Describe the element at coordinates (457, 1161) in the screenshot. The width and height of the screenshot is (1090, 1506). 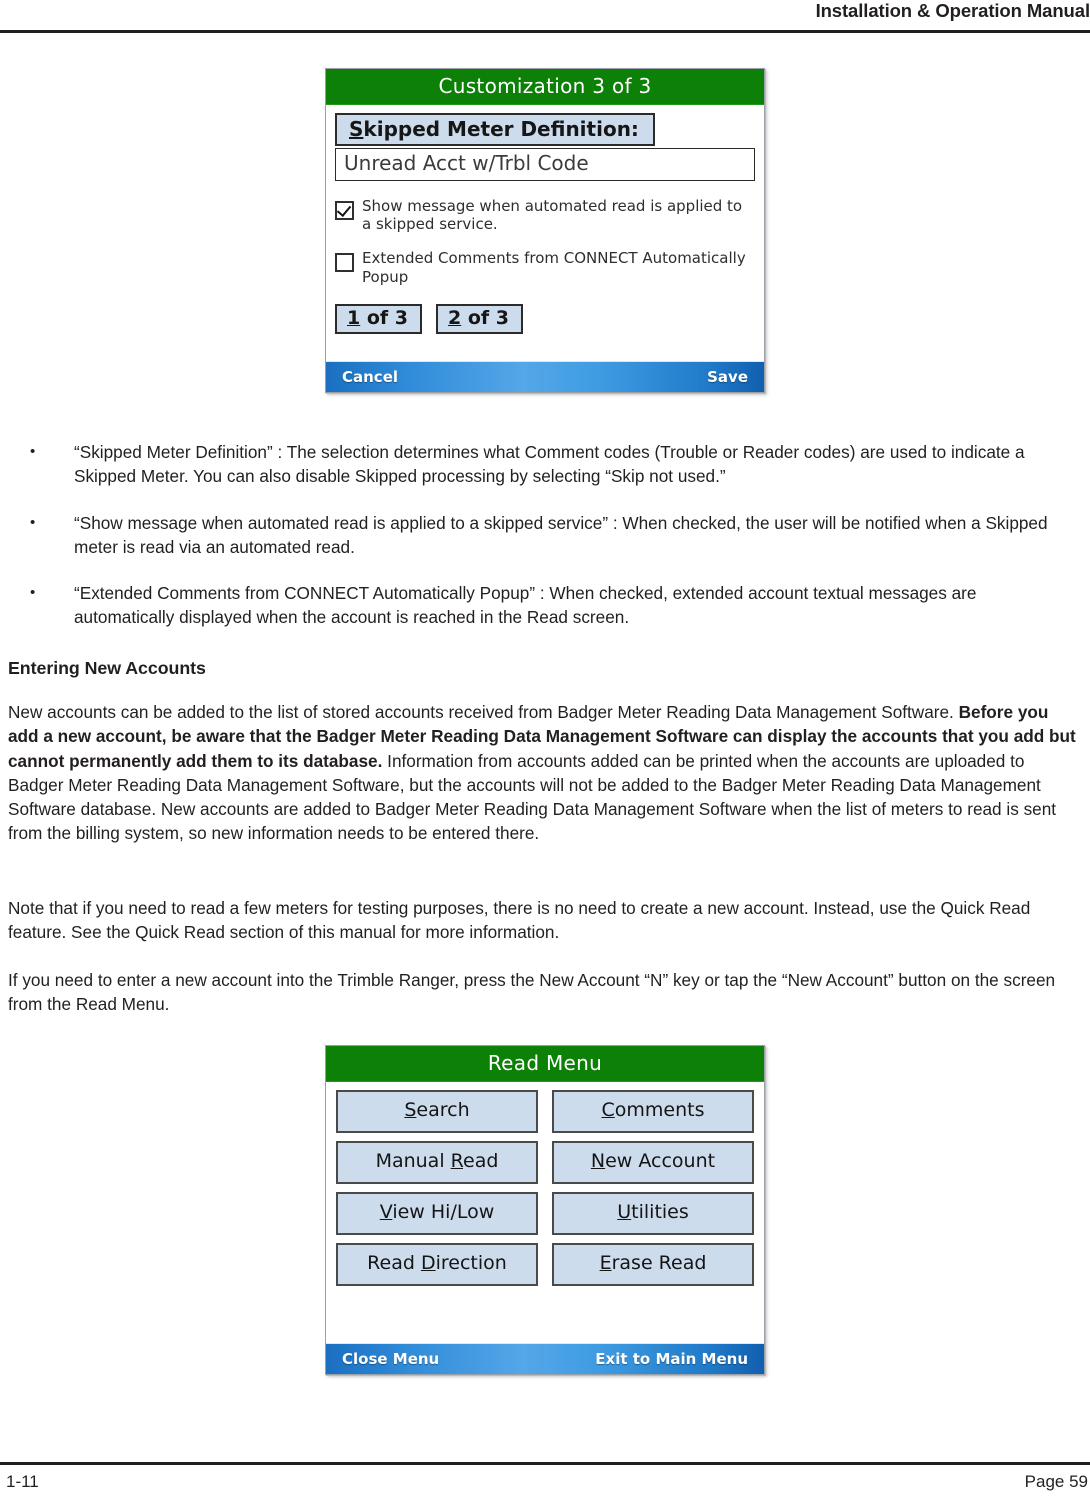
I see `accel-letter: R` at that location.